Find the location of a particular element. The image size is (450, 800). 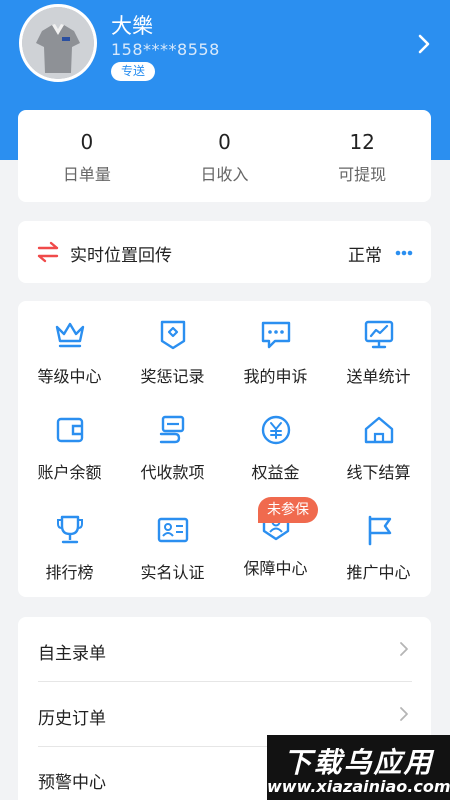

trophy-icon is located at coordinates (70, 529).